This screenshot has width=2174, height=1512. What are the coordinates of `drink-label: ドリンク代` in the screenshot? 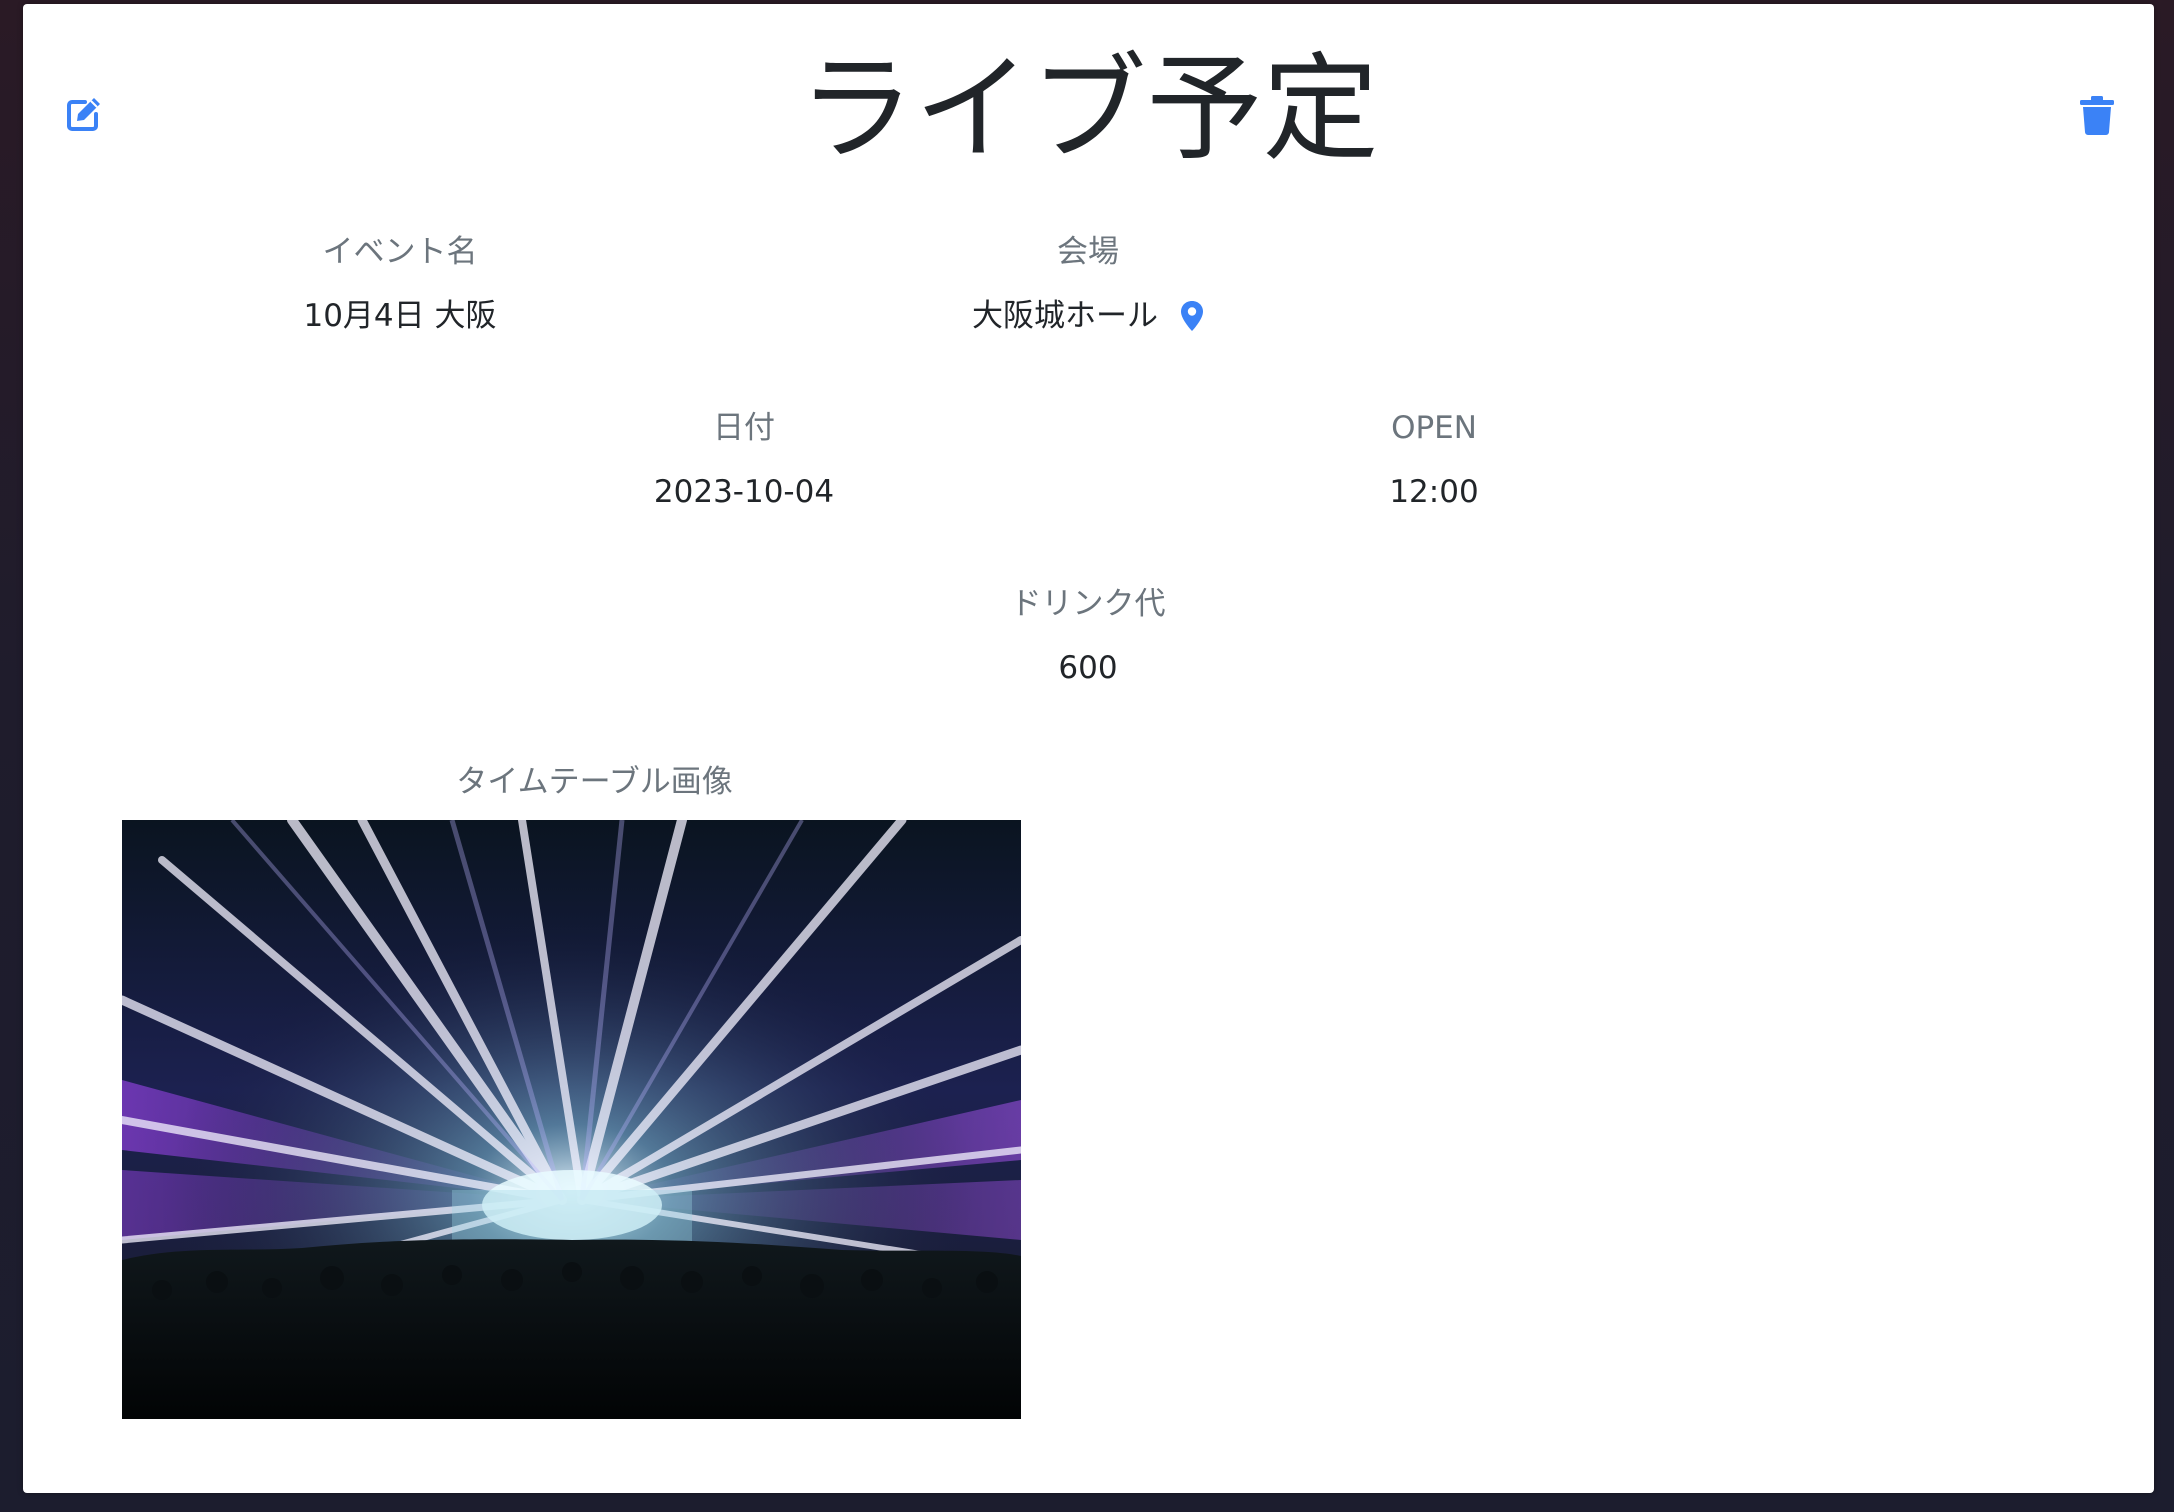 It's located at (1088, 604).